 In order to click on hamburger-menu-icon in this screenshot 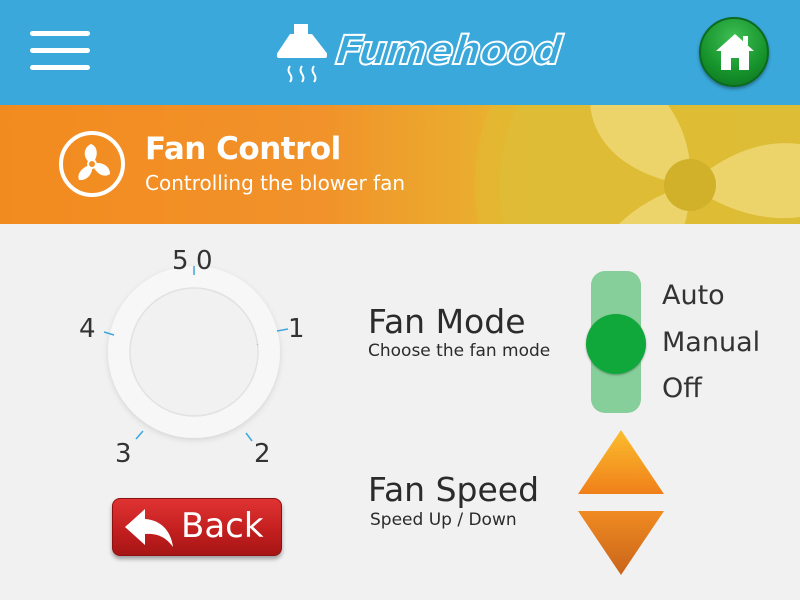, I will do `click(60, 33)`.